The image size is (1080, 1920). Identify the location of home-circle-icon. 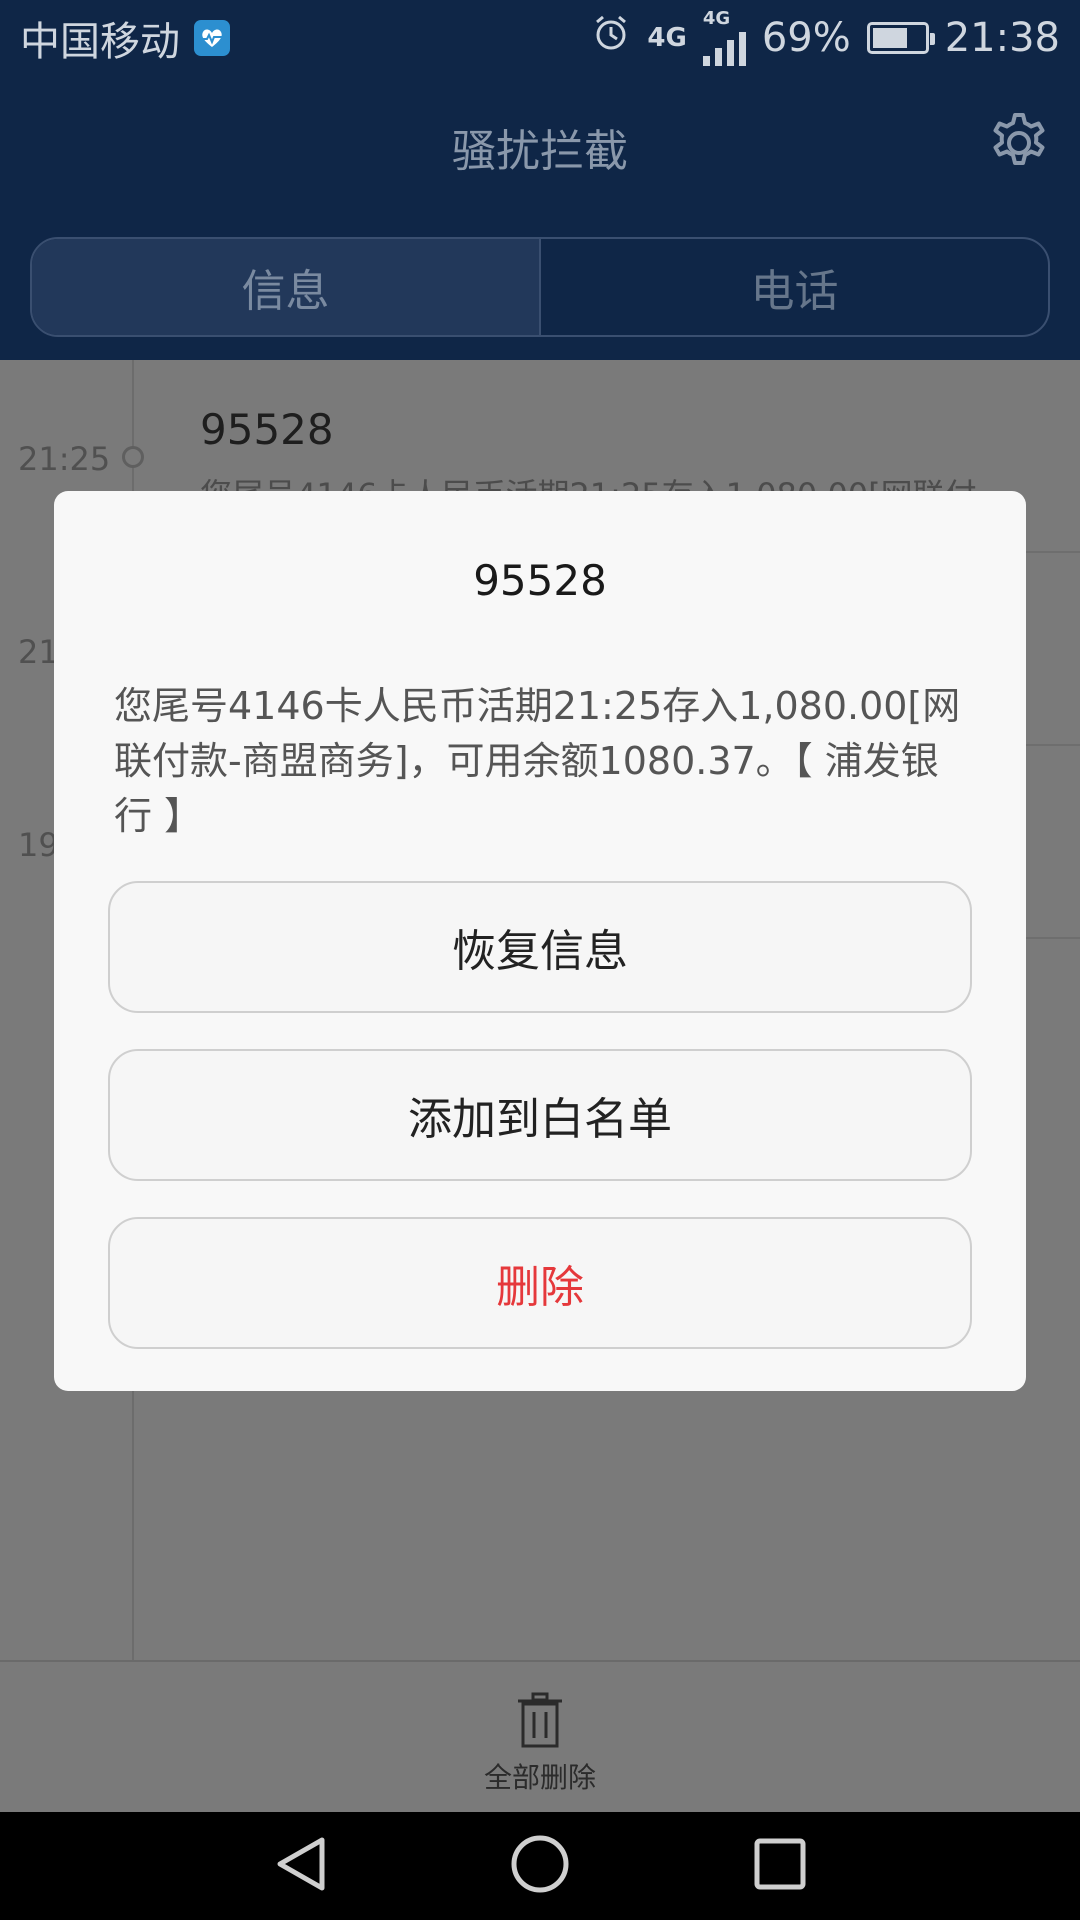
(540, 1864).